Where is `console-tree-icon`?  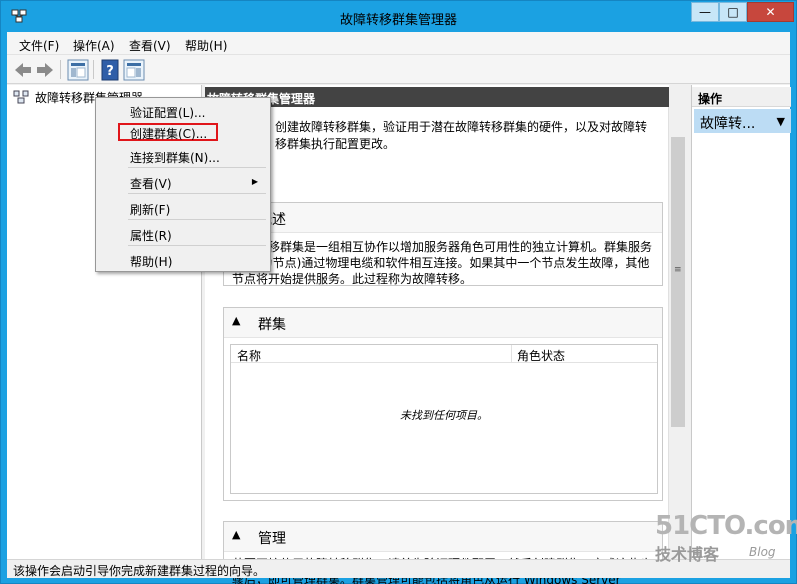
console-tree-icon is located at coordinates (78, 70).